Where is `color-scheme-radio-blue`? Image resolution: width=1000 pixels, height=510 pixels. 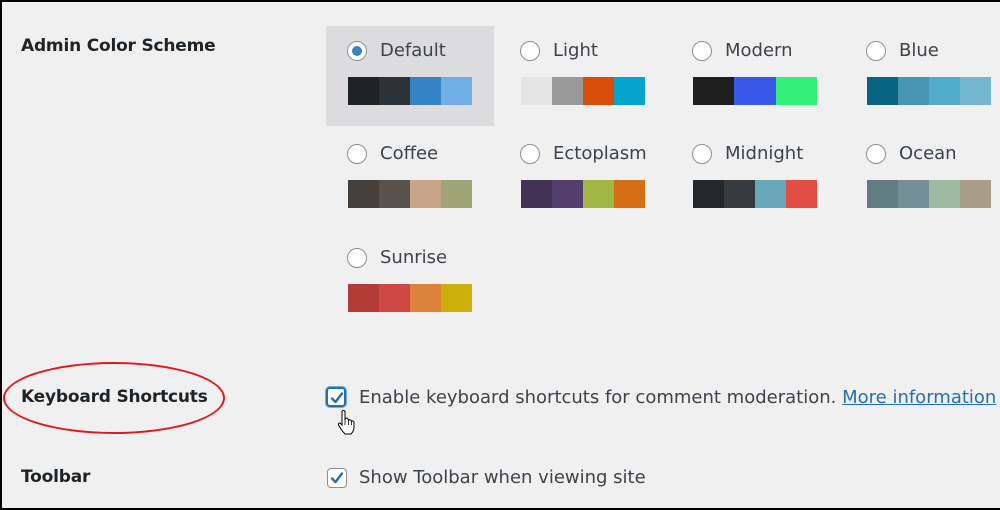
color-scheme-radio-blue is located at coordinates (876, 51).